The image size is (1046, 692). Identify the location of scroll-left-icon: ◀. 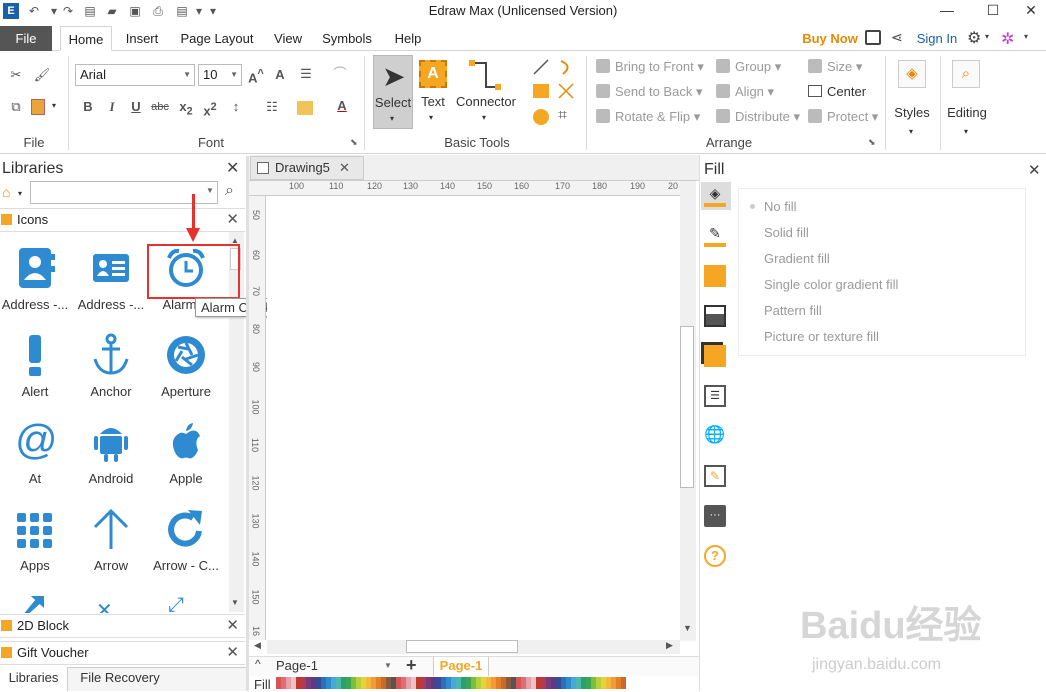
(257, 645).